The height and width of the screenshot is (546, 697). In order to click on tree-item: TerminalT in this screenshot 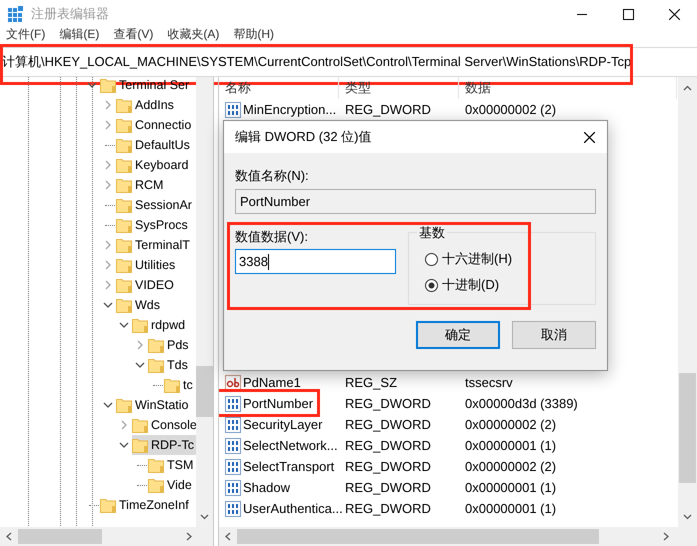, I will do `click(162, 245)`.